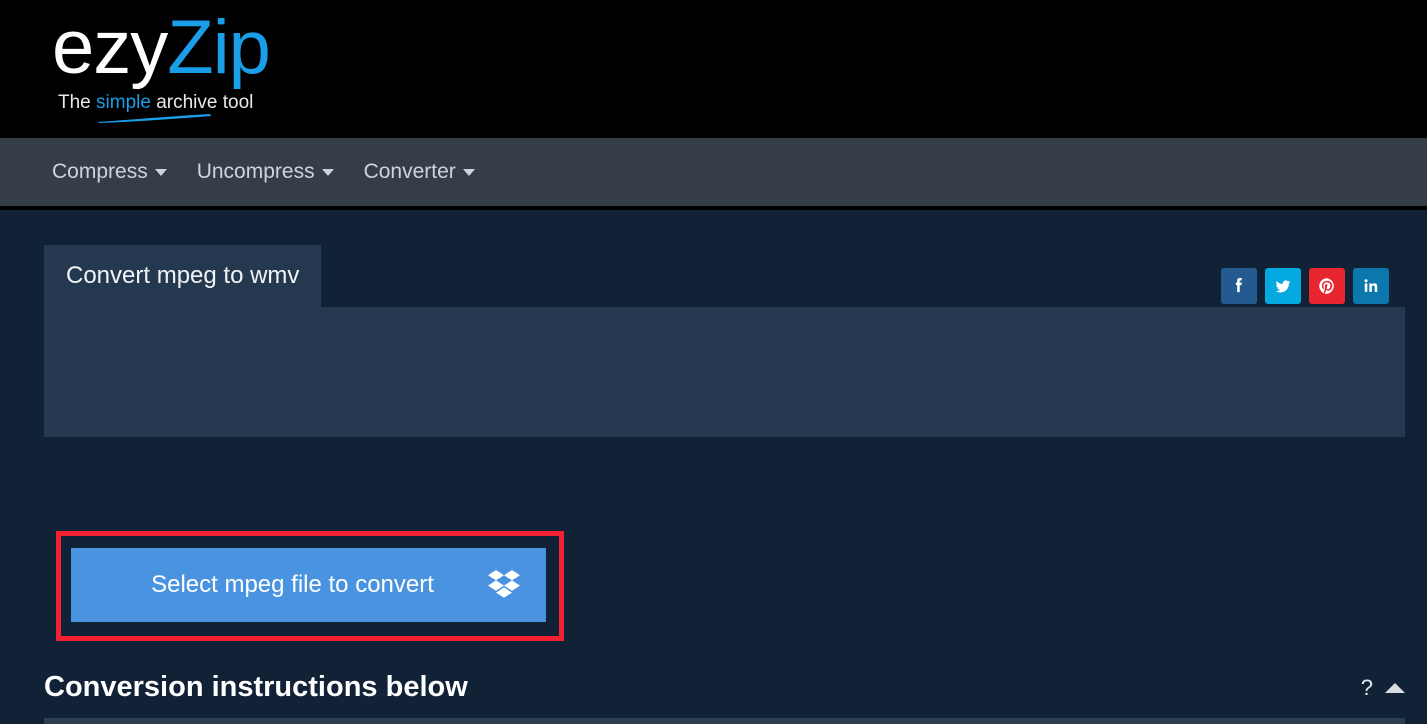  I want to click on facebook-icon, so click(1239, 286).